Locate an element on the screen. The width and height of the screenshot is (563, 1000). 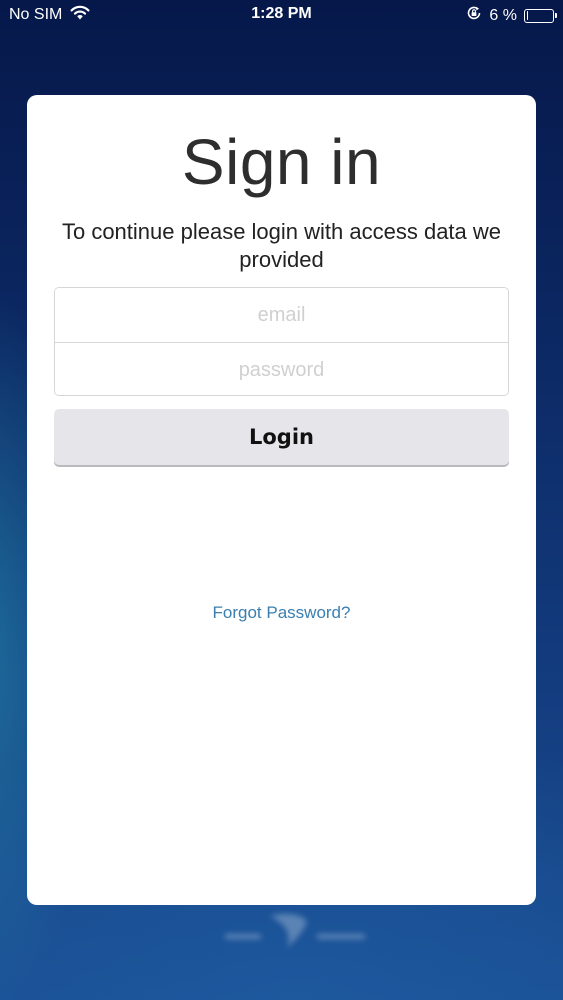
forgot-password-link: Forgot Password? is located at coordinates (281, 613).